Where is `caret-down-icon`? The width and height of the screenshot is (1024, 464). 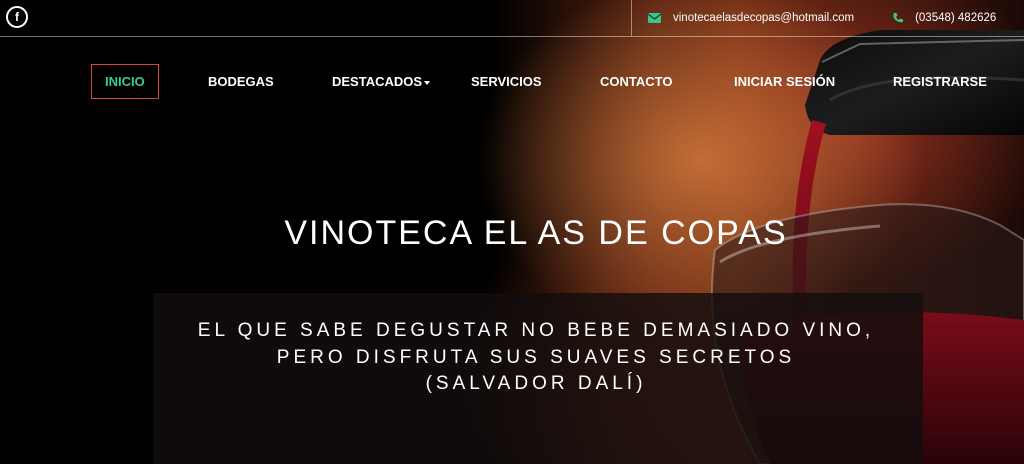
caret-down-icon is located at coordinates (427, 82).